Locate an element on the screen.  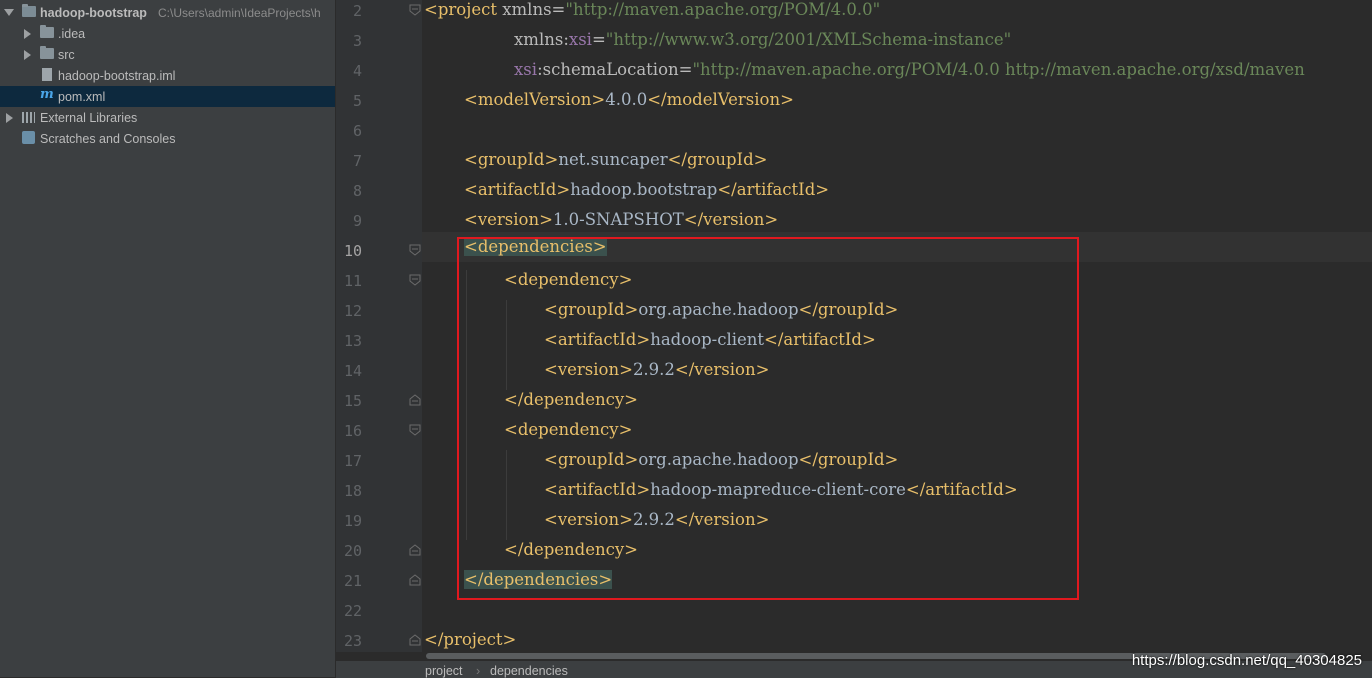
xml-text: org.apache.hadoop is located at coordinates (718, 459).